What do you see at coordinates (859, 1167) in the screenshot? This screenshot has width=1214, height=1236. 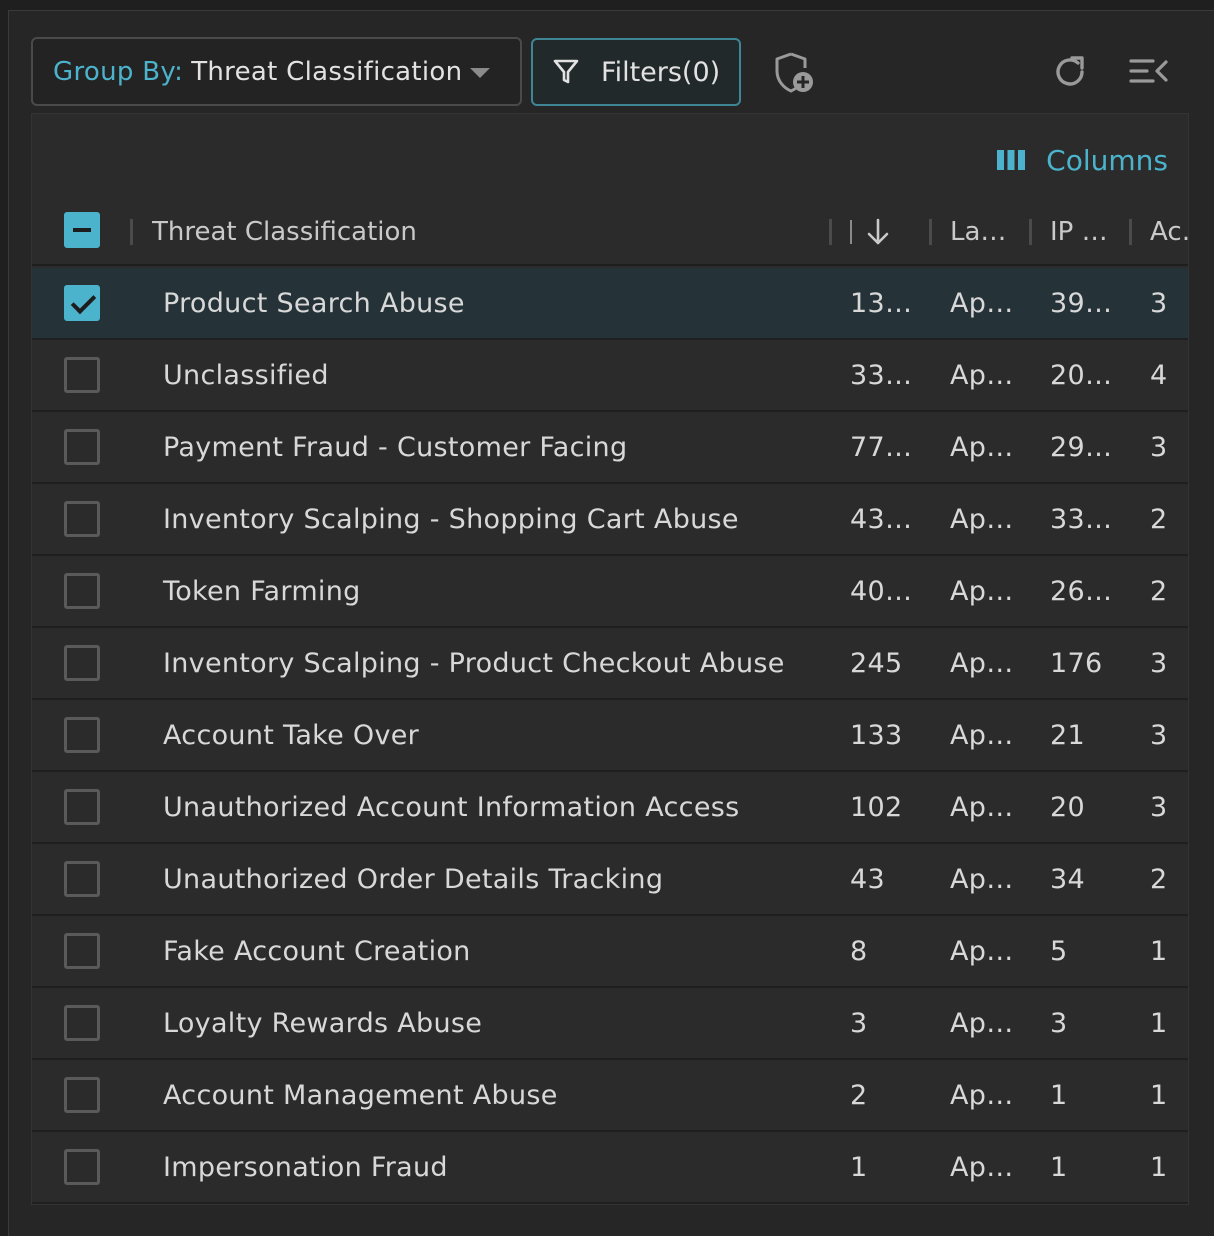 I see `count-cell: 1` at bounding box center [859, 1167].